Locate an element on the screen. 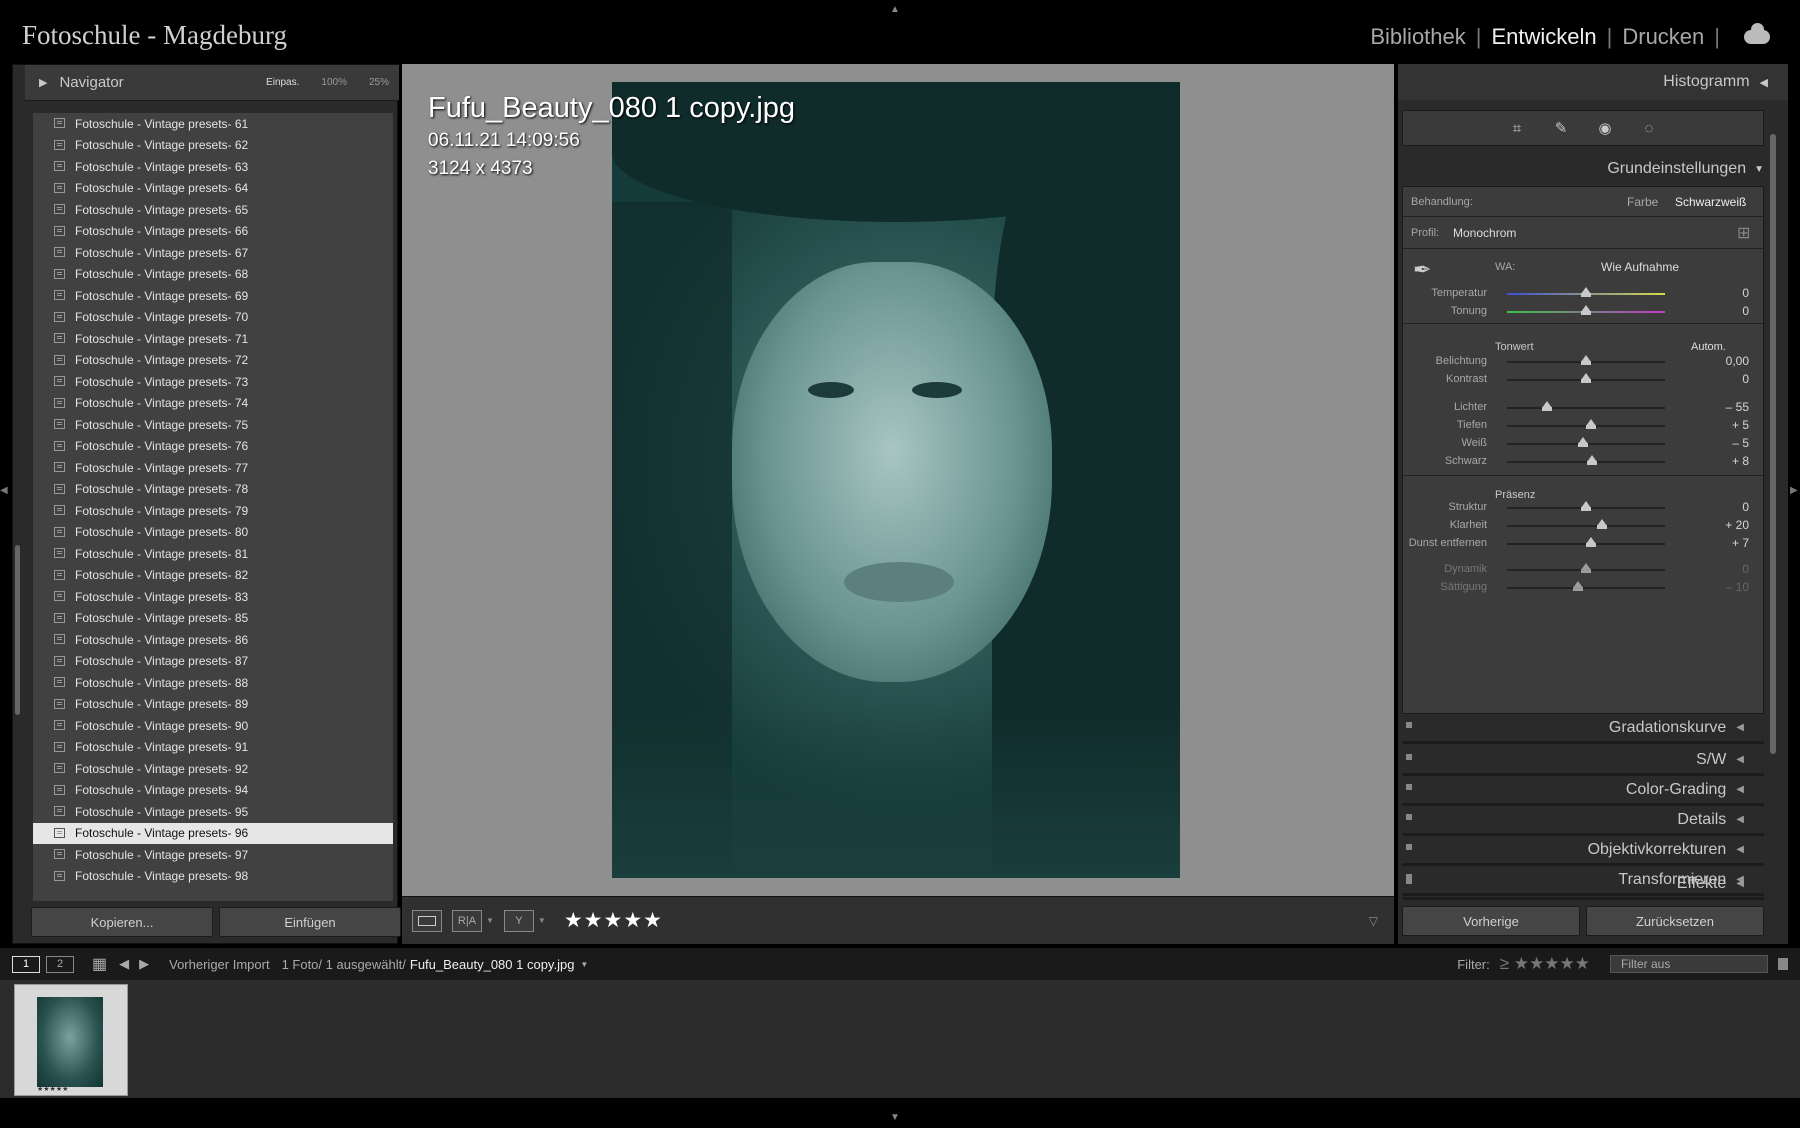  preset-item: Fotoschule - Vintage presets- 71 is located at coordinates (213, 339).